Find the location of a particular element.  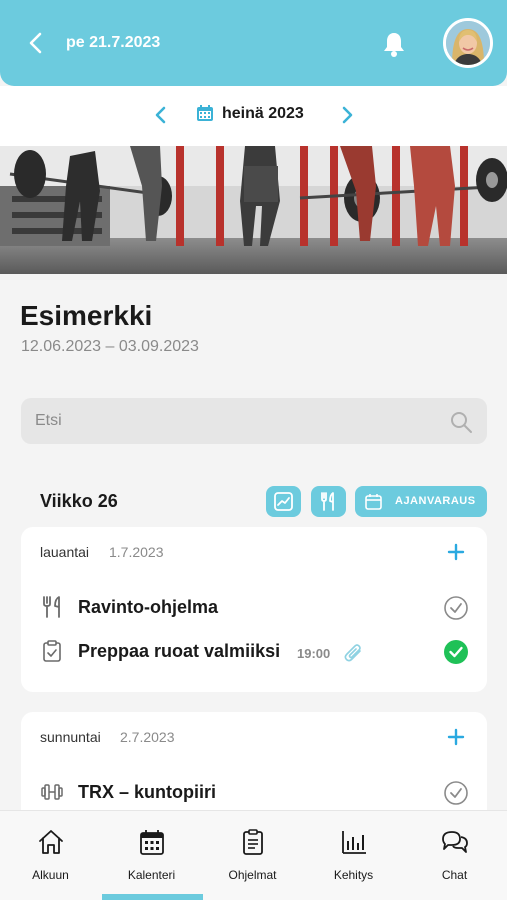

chat-icon is located at coordinates (455, 842).